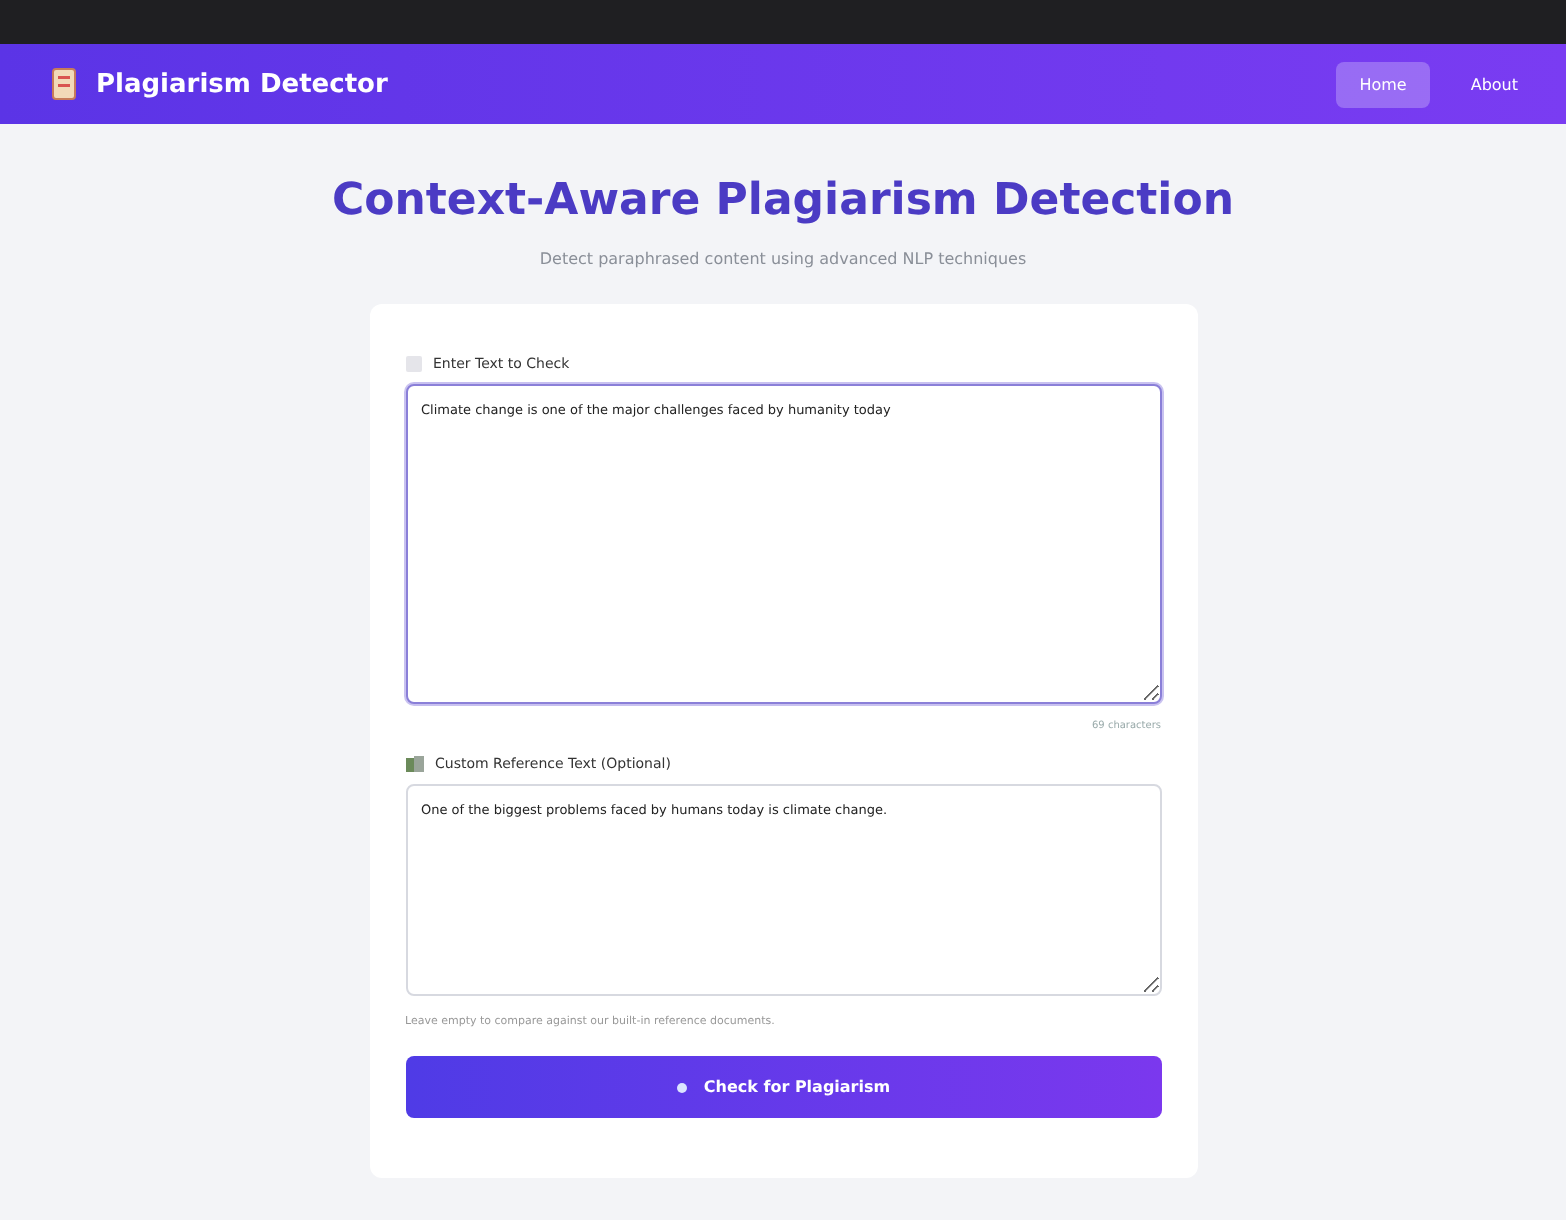 The image size is (1566, 1220). Describe the element at coordinates (64, 84) in the screenshot. I see `document-icon` at that location.